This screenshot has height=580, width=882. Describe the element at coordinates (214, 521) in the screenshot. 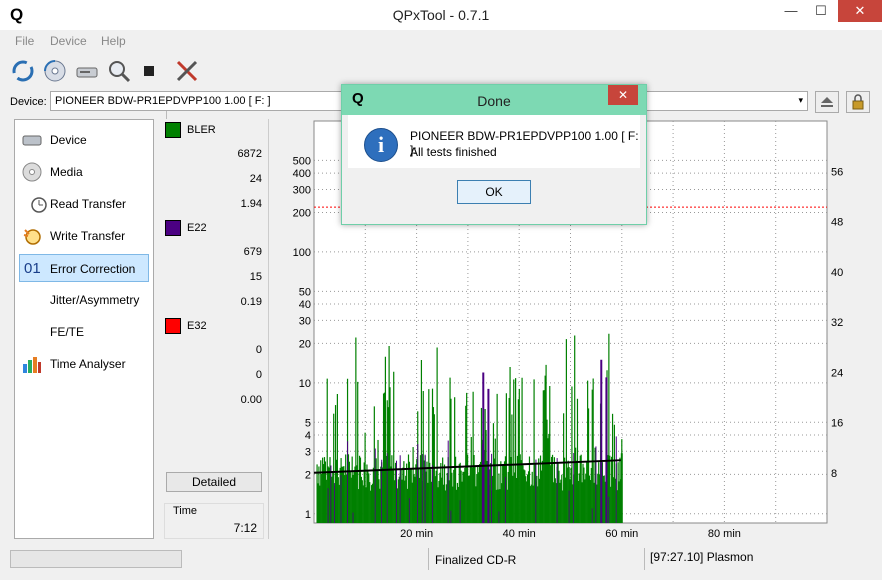

I see `time-box: Time 7:12` at that location.